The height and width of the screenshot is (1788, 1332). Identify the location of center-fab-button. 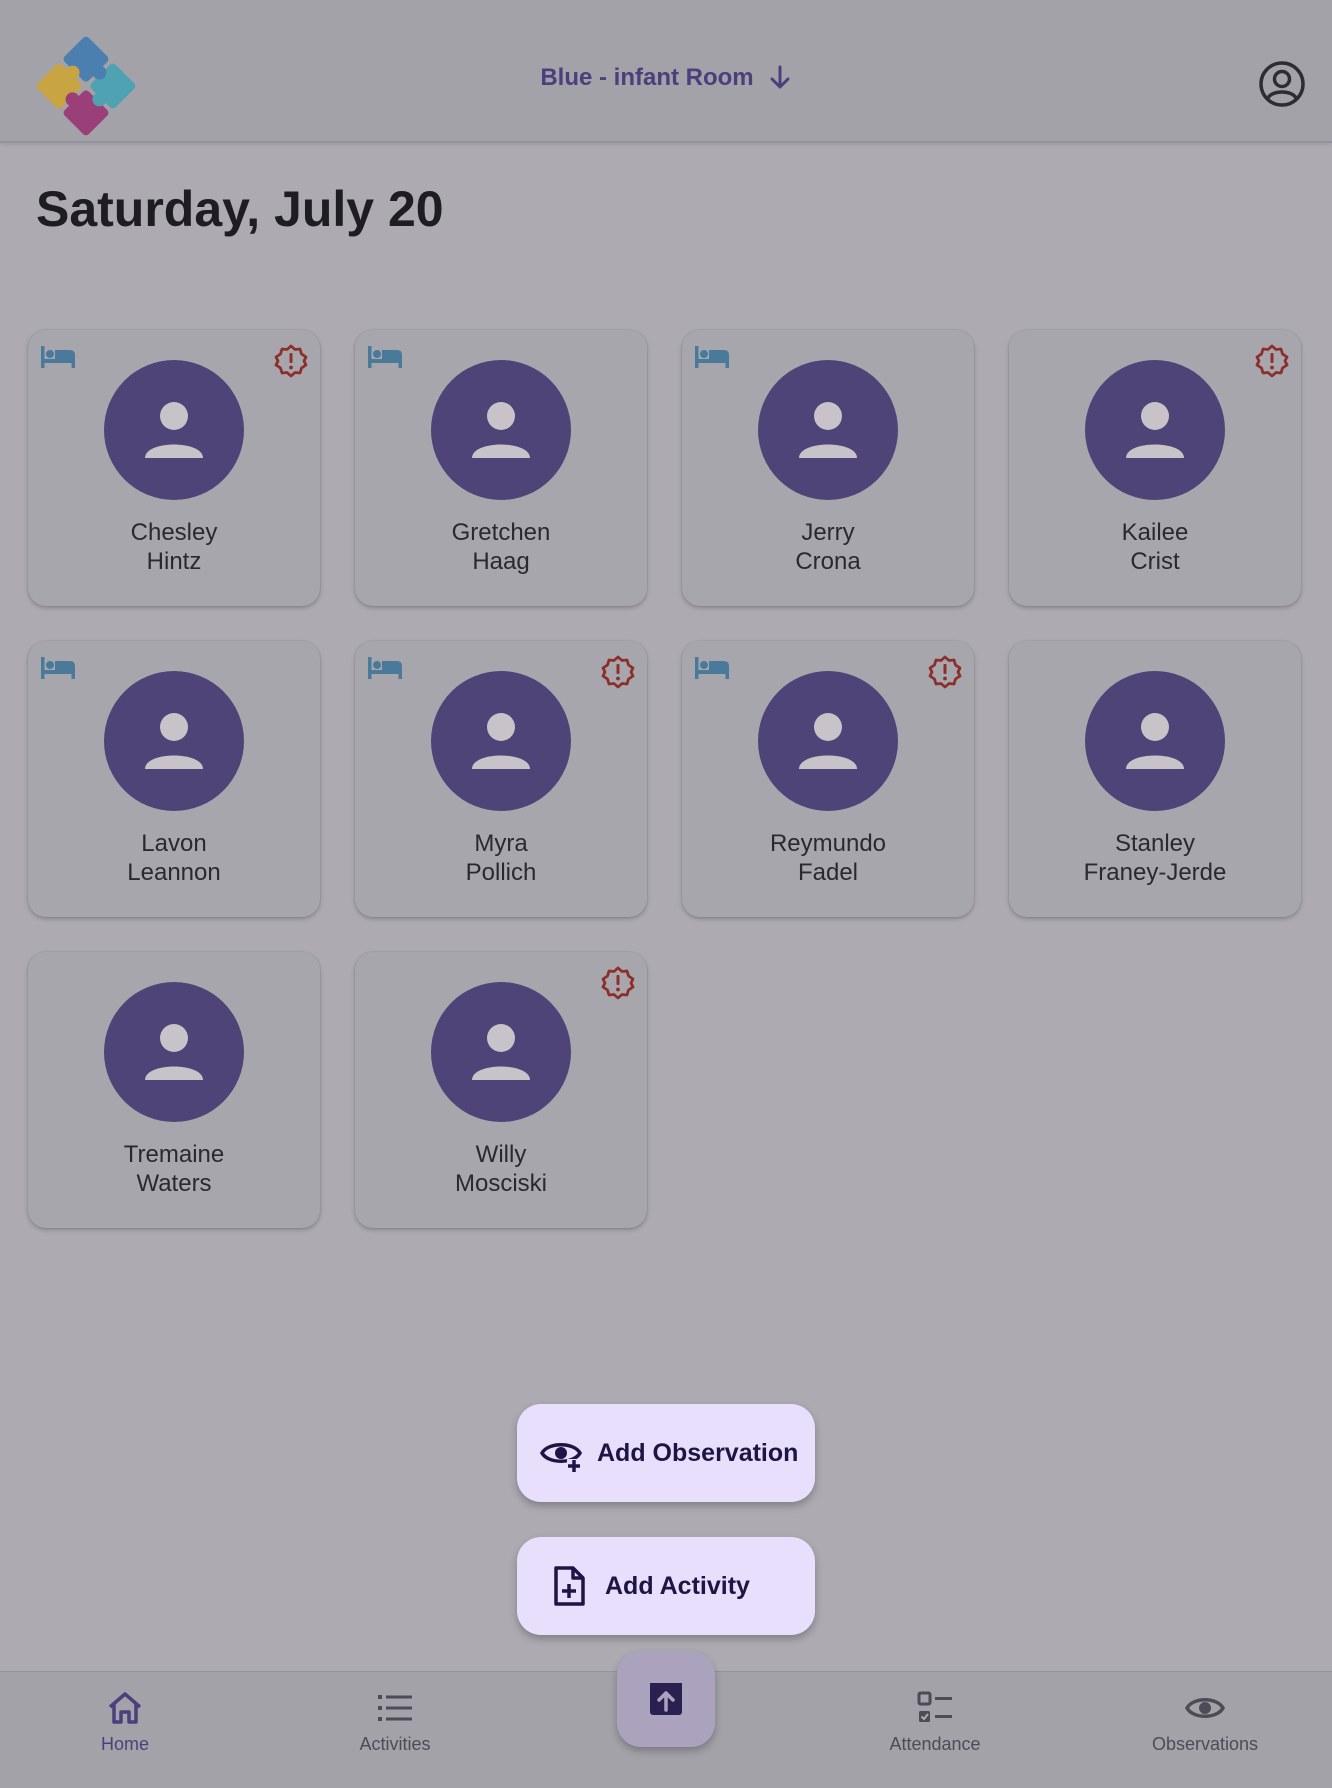
(666, 1699).